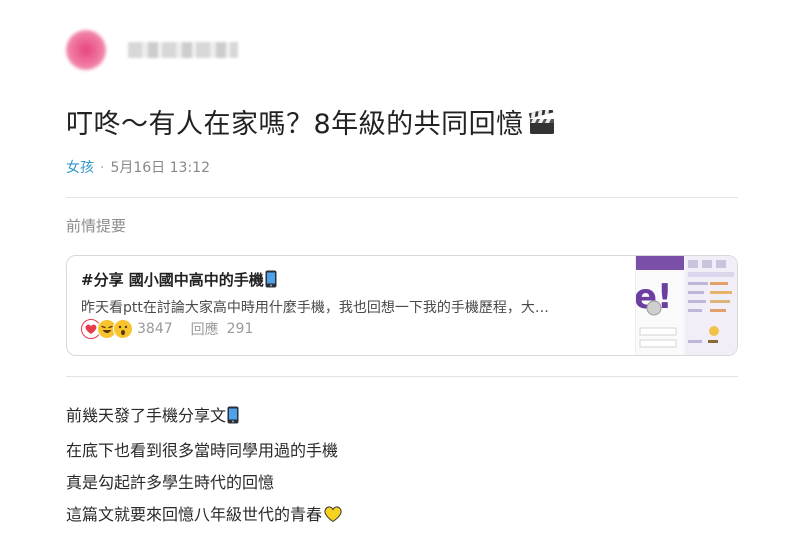 The image size is (800, 533). I want to click on reply-label: 回應, so click(204, 330).